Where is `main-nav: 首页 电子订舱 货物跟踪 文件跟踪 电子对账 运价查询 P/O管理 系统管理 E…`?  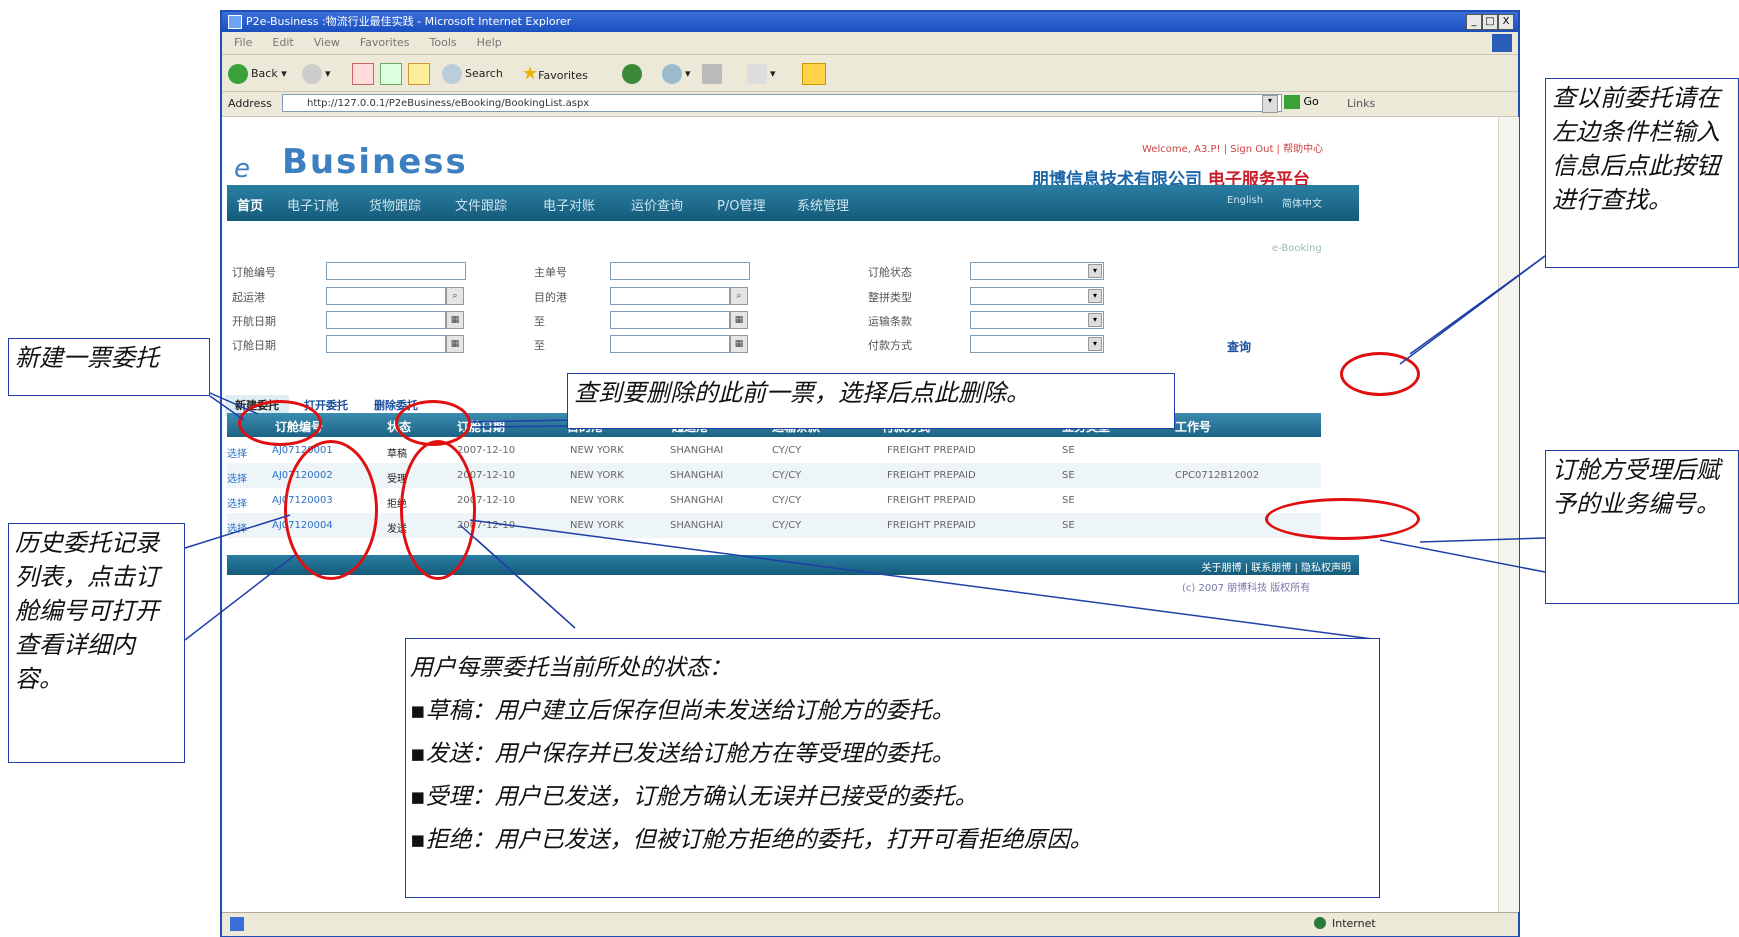 main-nav: 首页 电子订舱 货物跟踪 文件跟踪 电子对账 运价查询 P/O管理 系统管理 E… is located at coordinates (793, 203).